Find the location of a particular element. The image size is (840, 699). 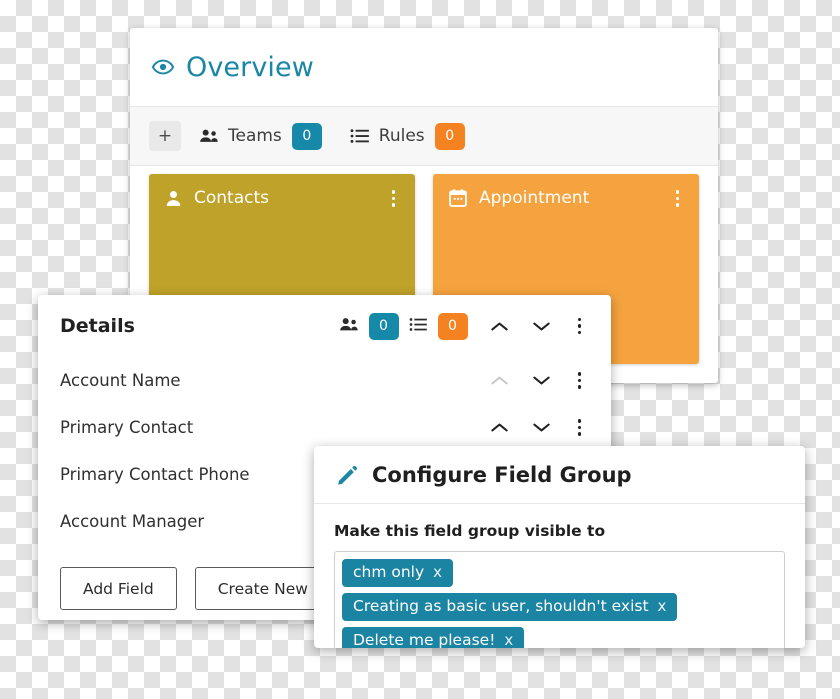

field-row: Primary Contact is located at coordinates (324, 427).